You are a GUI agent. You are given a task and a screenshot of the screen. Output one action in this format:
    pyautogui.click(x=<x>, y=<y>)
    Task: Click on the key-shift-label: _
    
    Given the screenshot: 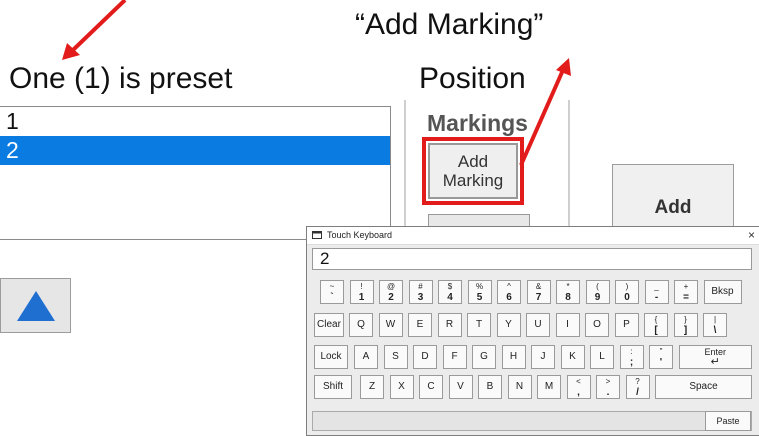 What is the action you would take?
    pyautogui.click(x=656, y=286)
    